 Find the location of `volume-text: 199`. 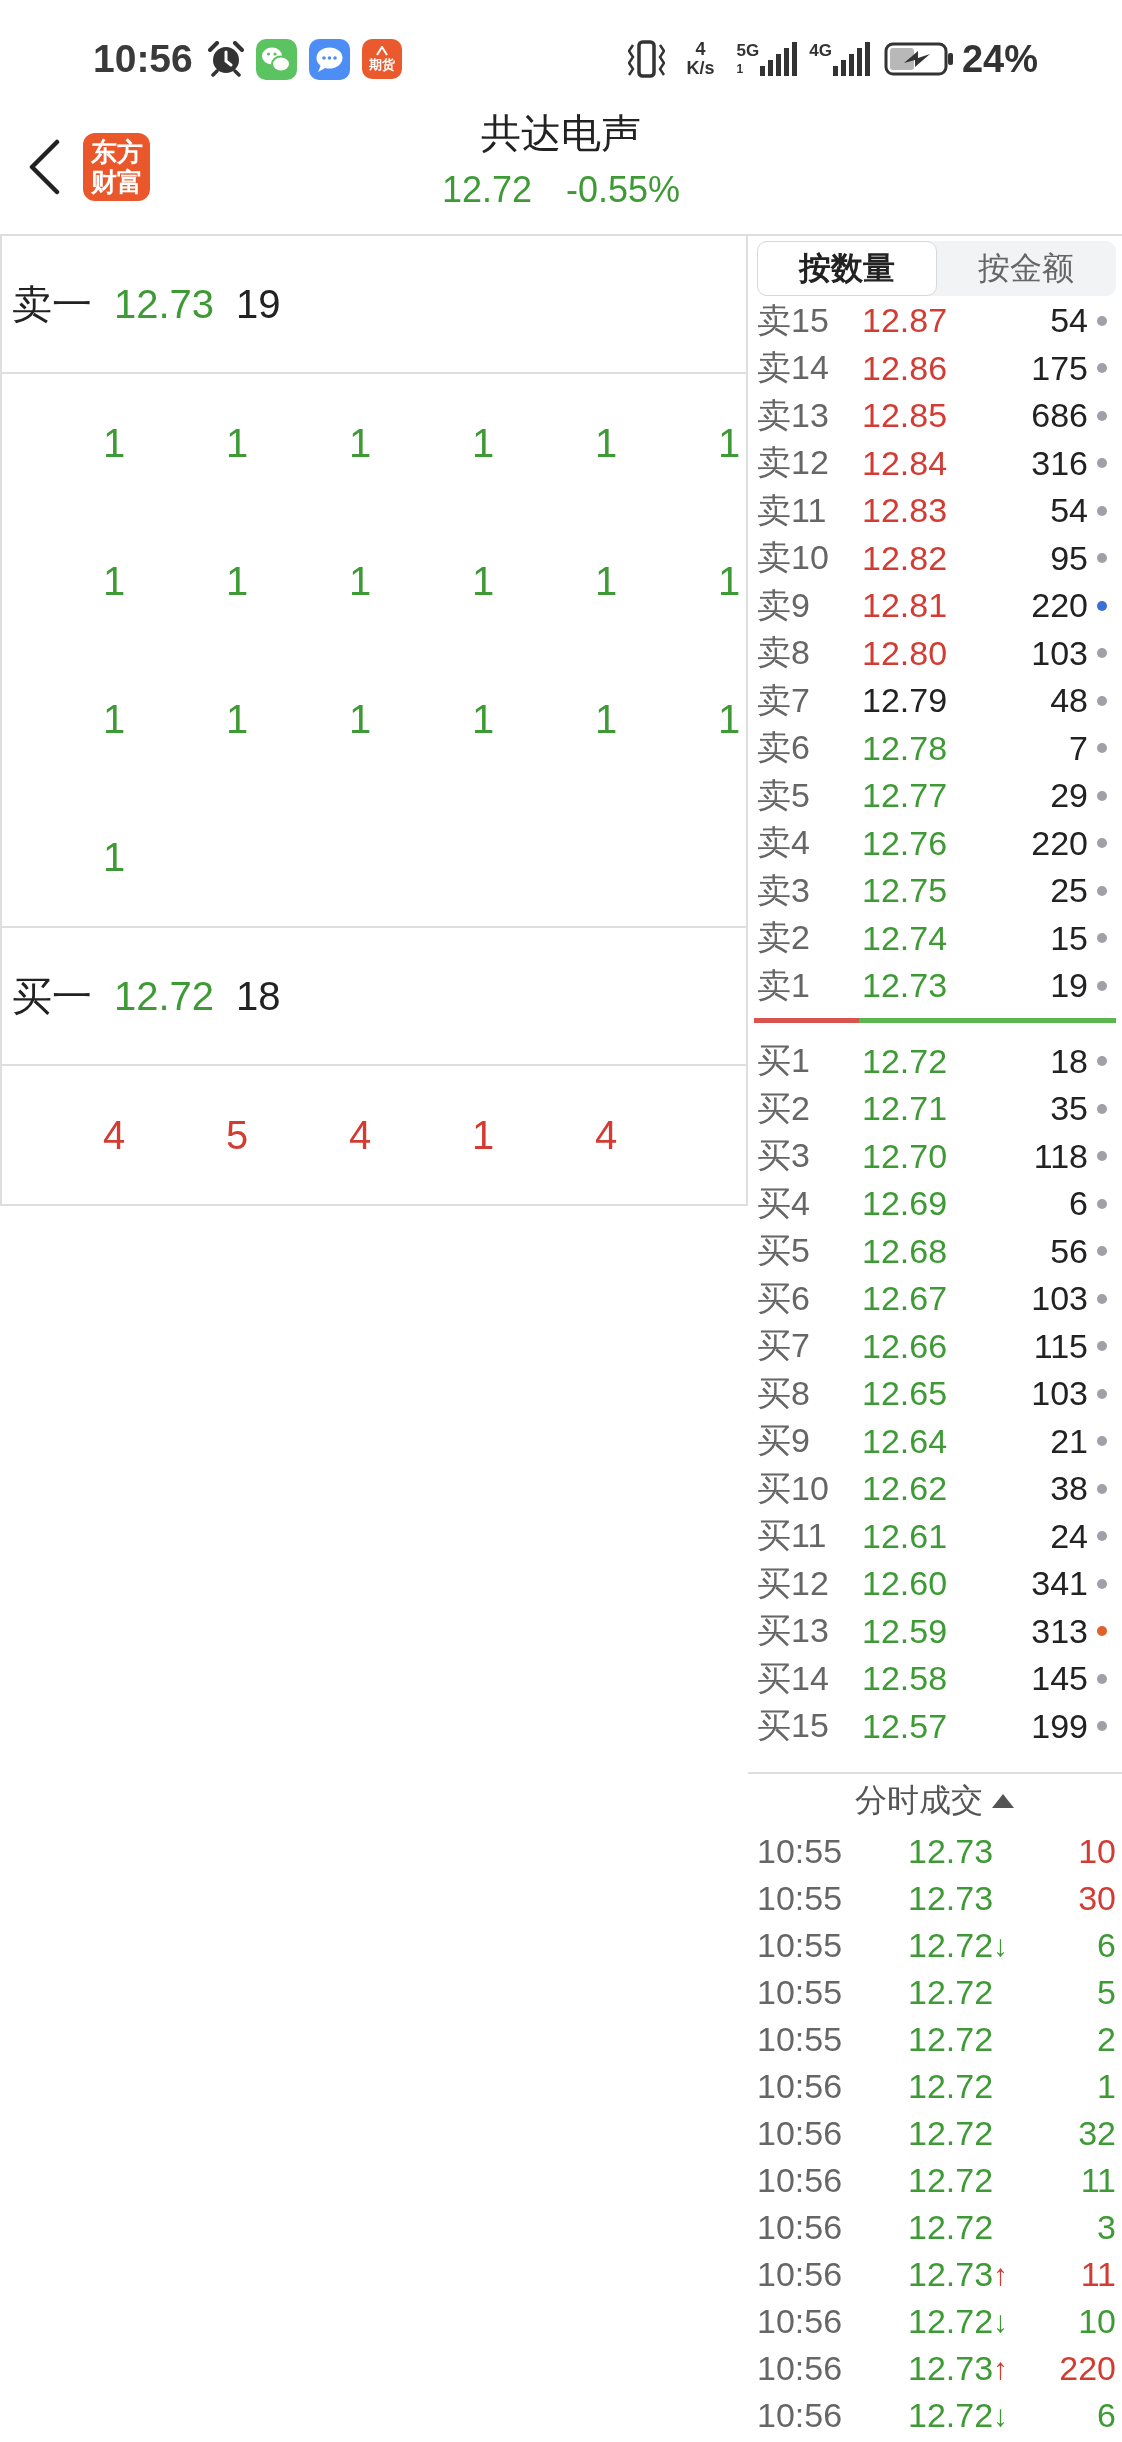

volume-text: 199 is located at coordinates (1059, 1726).